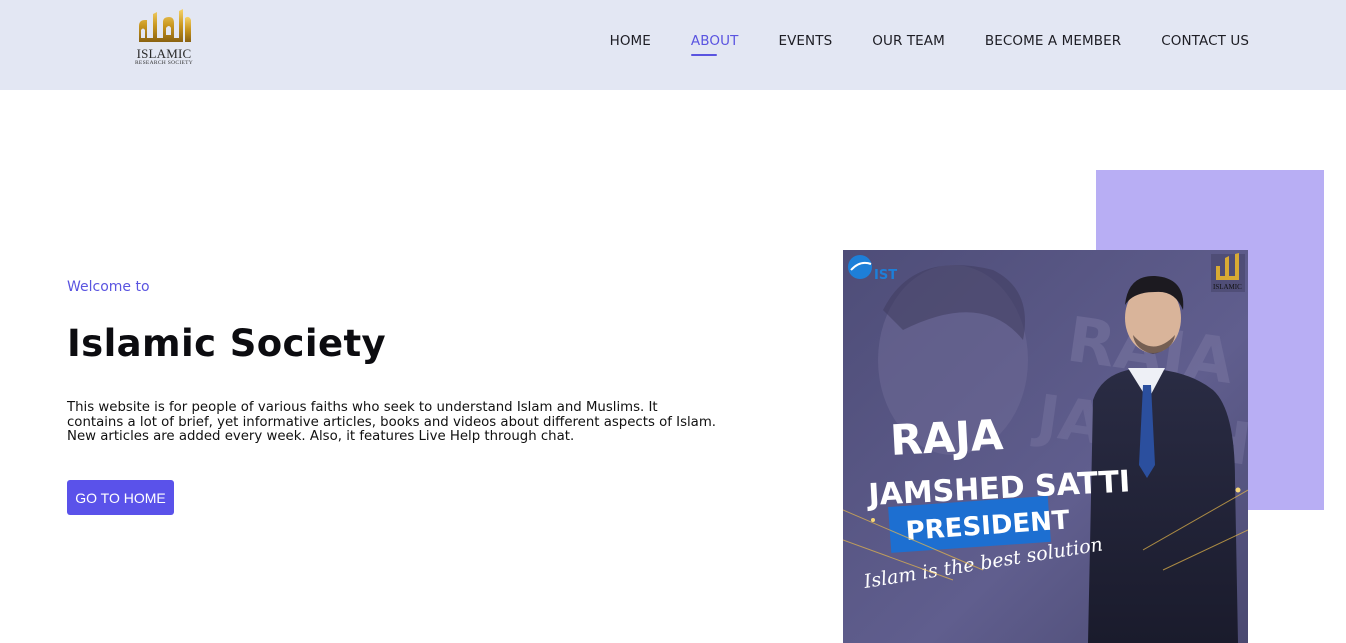  What do you see at coordinates (165, 25) in the screenshot?
I see `islamic-society-logo-icon` at bounding box center [165, 25].